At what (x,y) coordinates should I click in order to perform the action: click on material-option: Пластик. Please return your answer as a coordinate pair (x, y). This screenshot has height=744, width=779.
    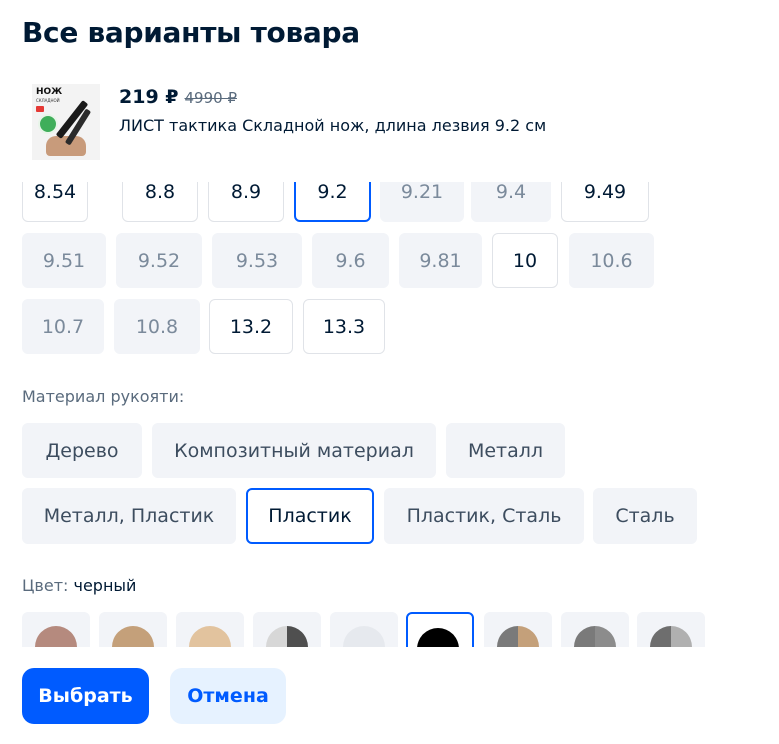
    Looking at the image, I should click on (310, 516).